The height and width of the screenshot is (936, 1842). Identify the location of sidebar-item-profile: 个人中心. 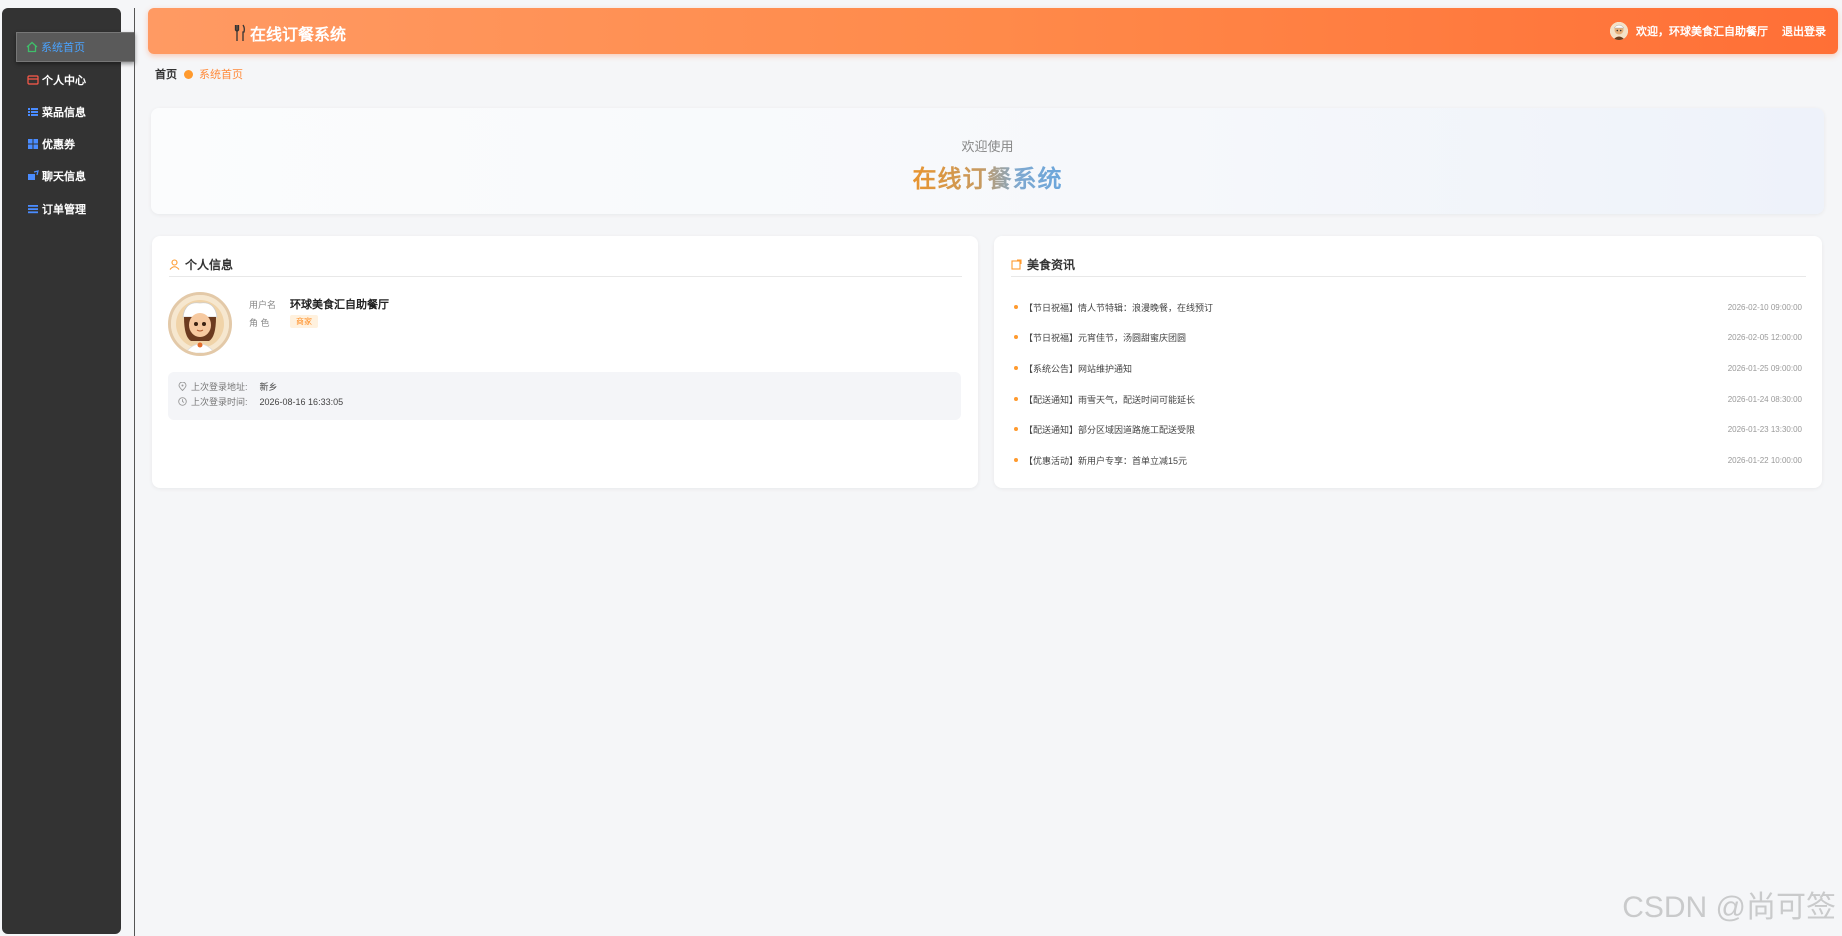
(61, 80).